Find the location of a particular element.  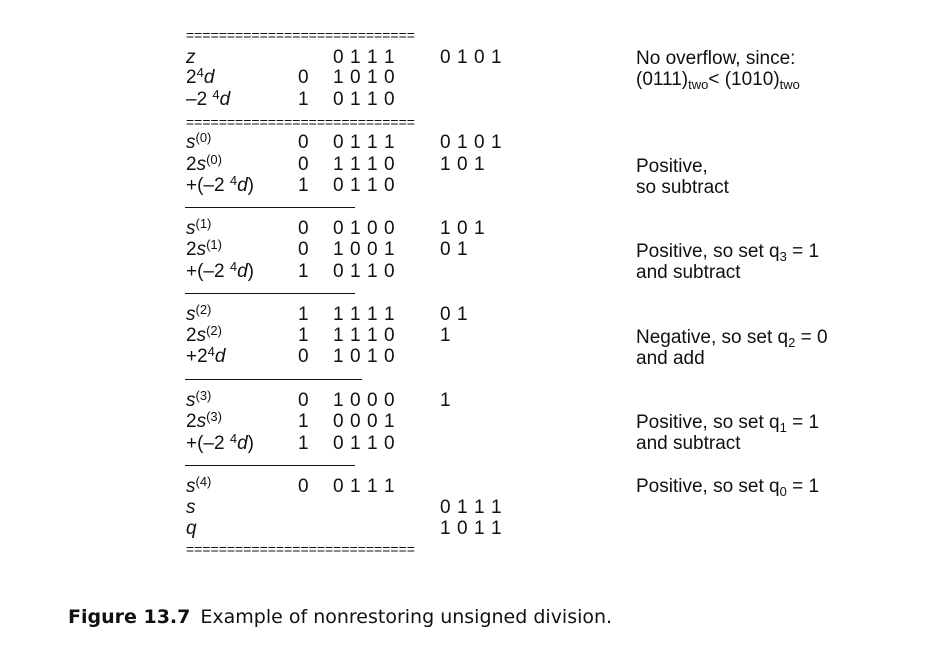

bits-sign-24d: 0 is located at coordinates (303, 77).